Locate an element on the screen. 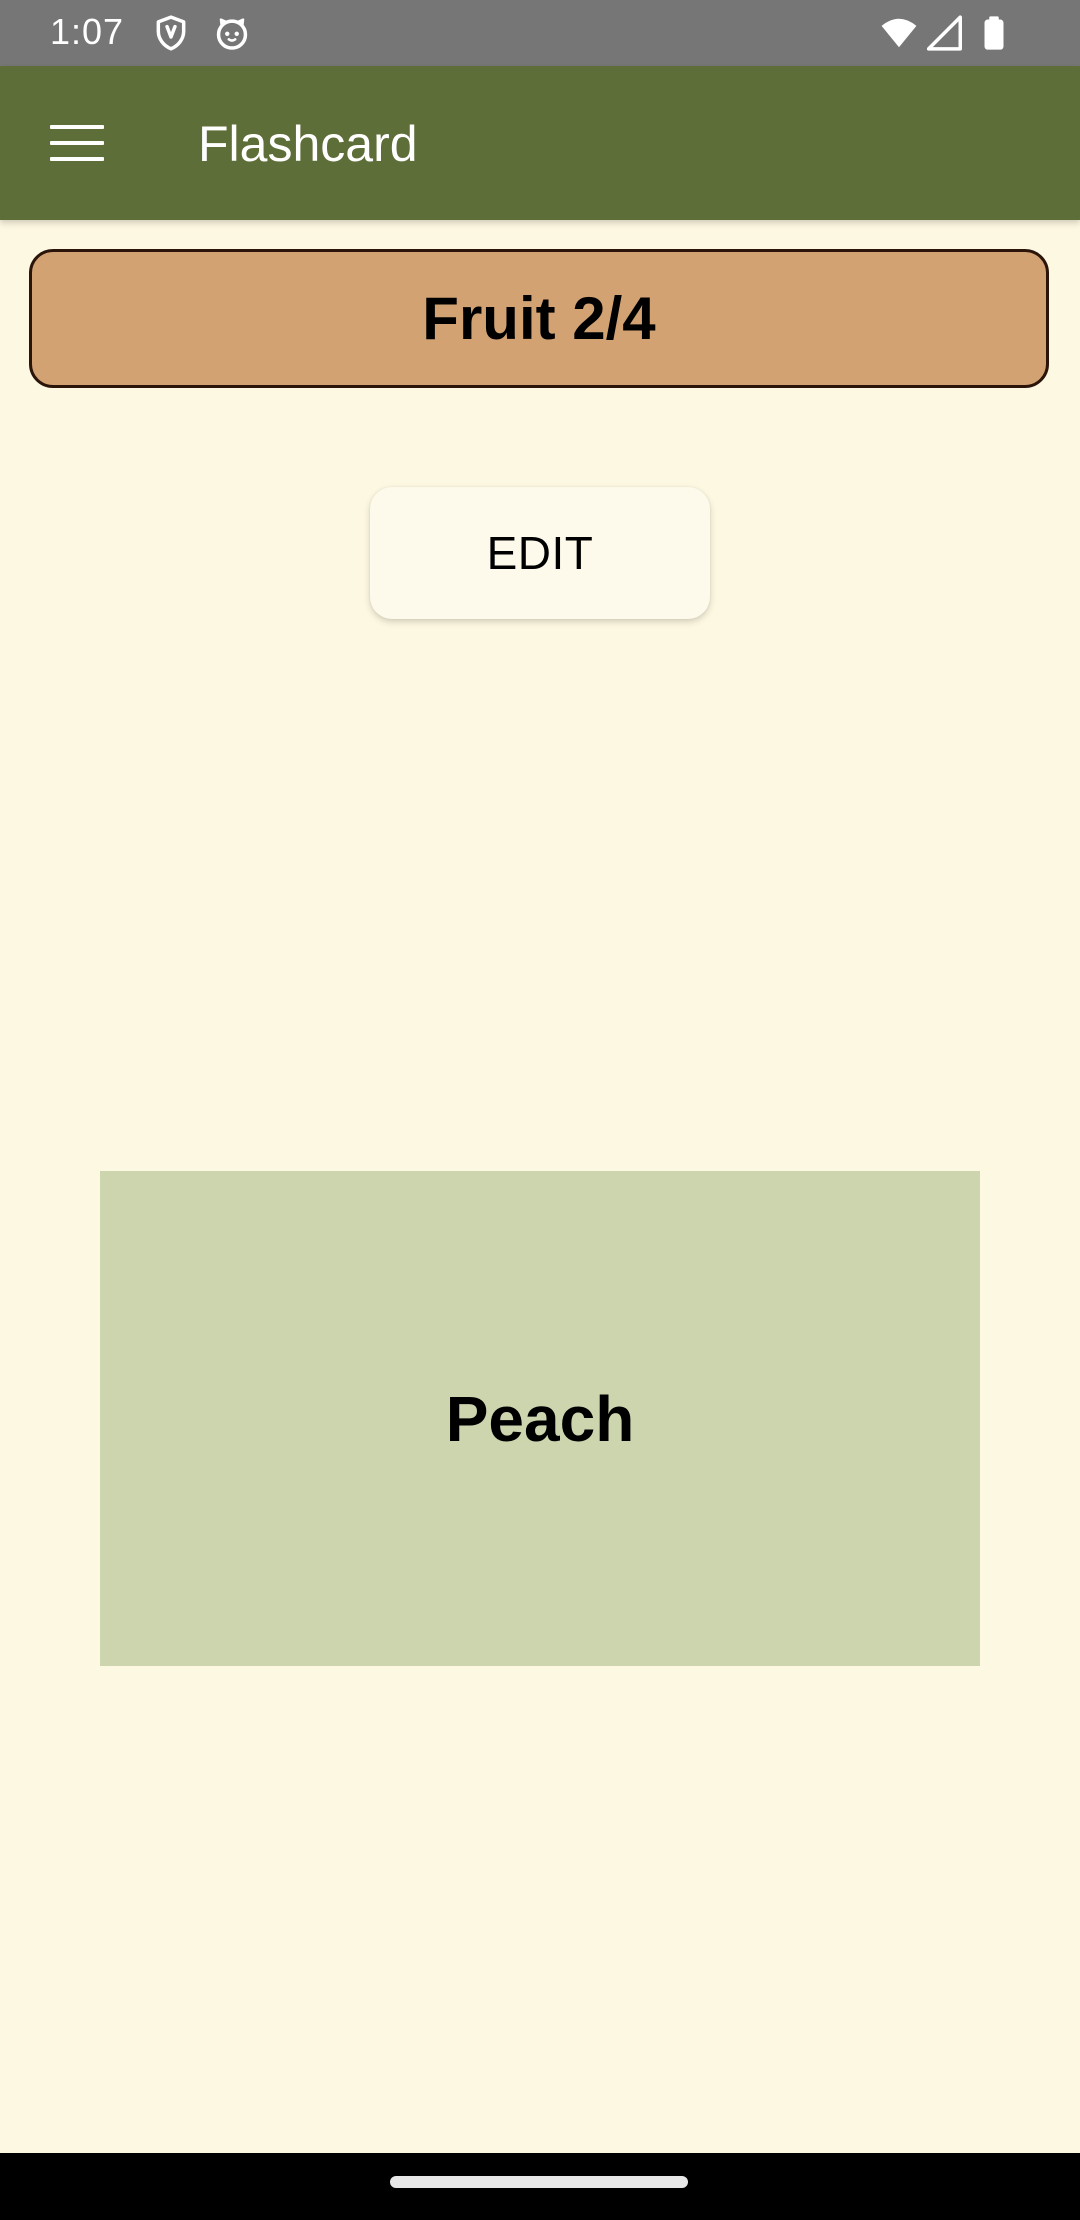 This screenshot has height=2220, width=1080. cat-face-icon is located at coordinates (232, 34).